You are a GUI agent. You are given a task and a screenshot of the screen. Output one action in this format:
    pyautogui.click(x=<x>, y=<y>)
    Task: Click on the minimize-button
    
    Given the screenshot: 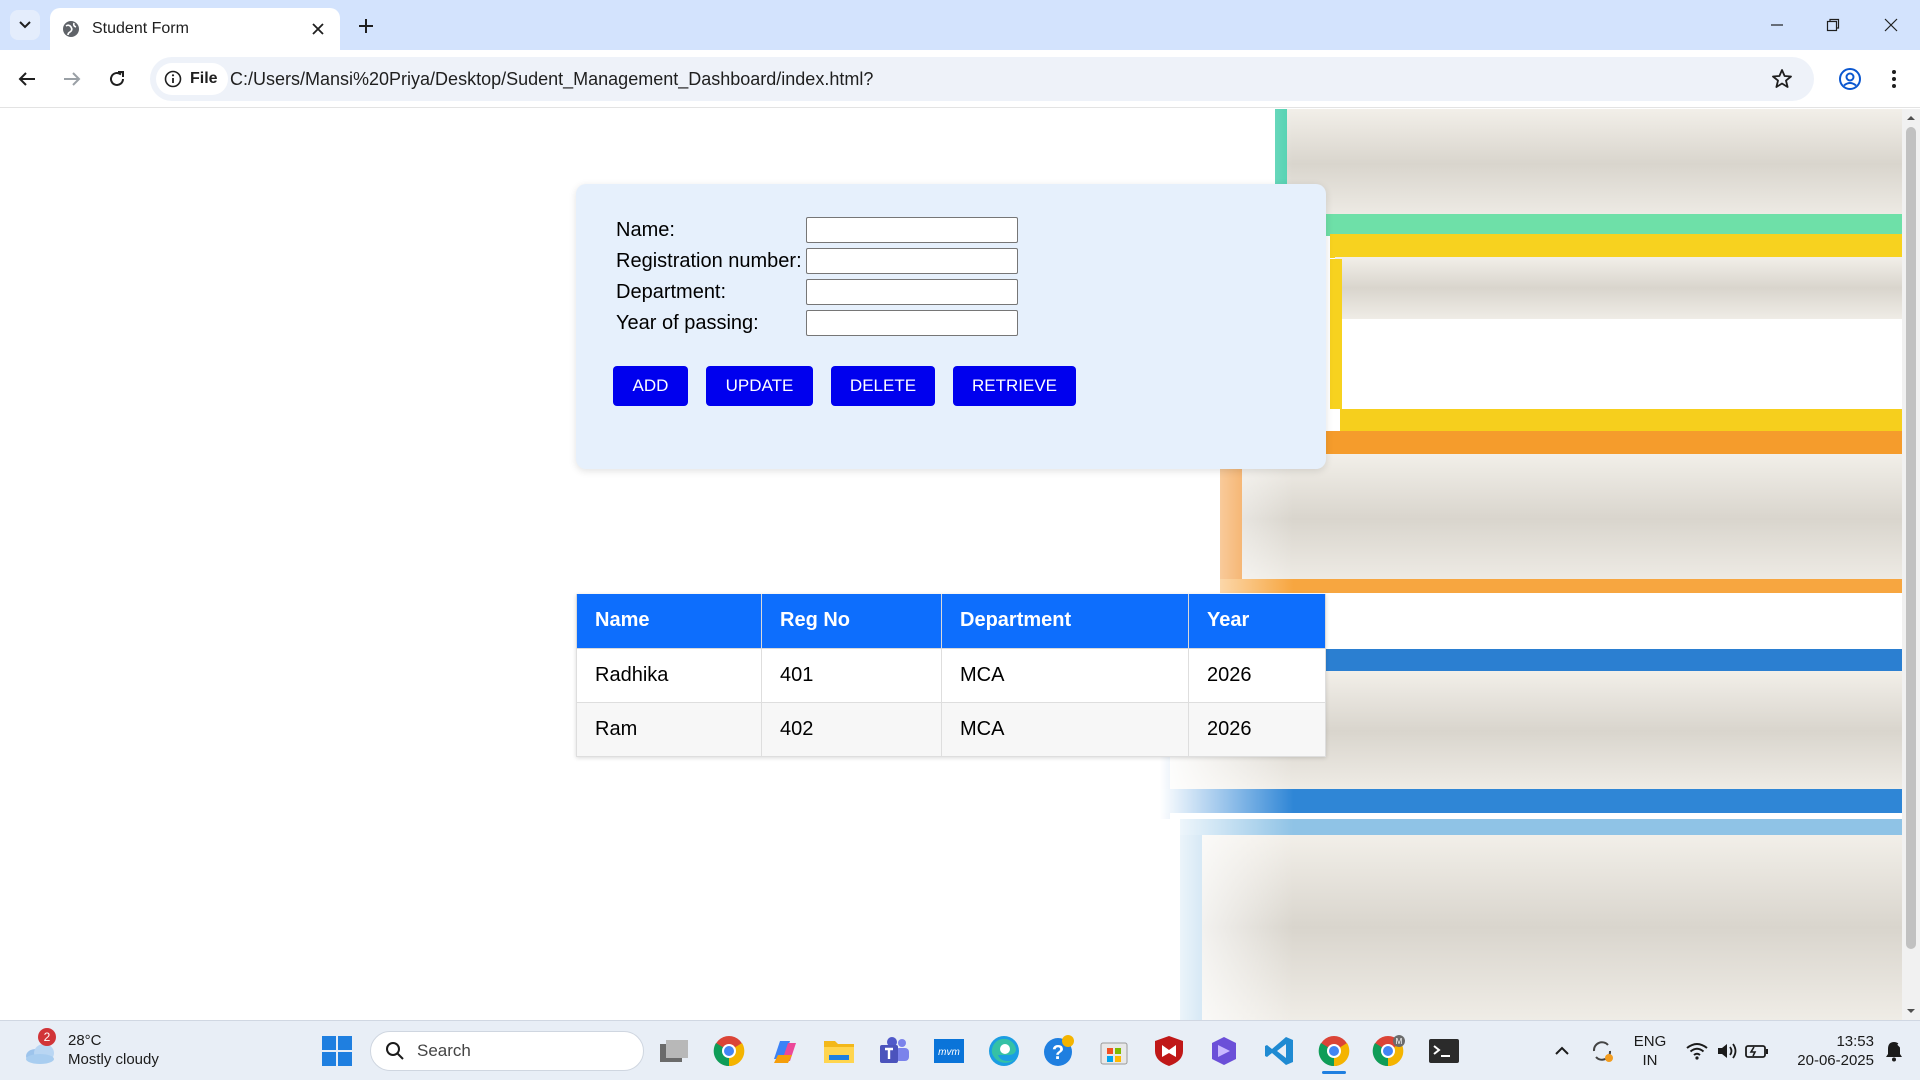 What is the action you would take?
    pyautogui.click(x=1777, y=25)
    